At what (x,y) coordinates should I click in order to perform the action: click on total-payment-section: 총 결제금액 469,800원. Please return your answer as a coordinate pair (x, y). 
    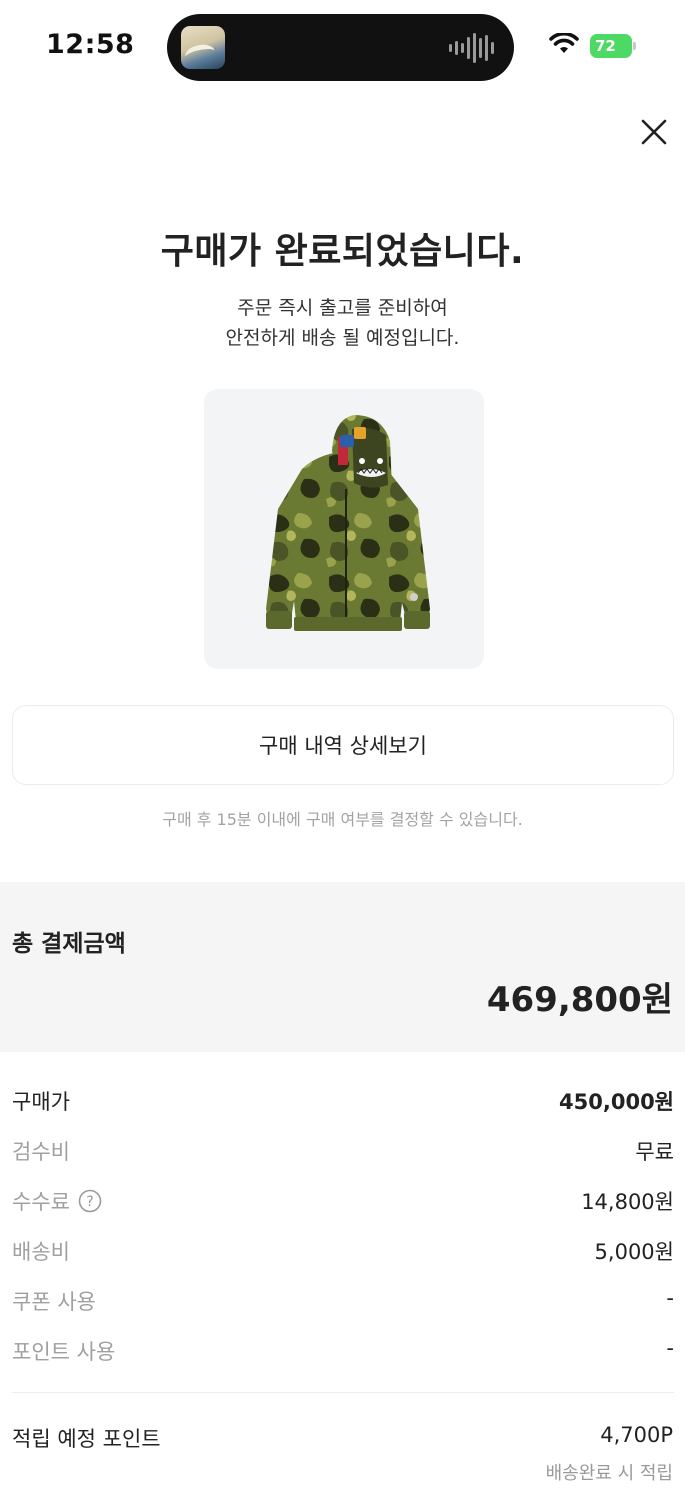
    Looking at the image, I should click on (342, 967).